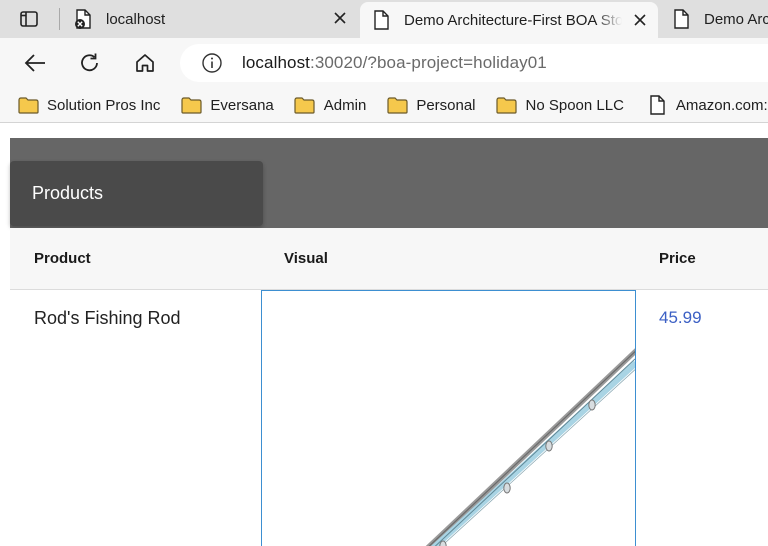 This screenshot has height=546, width=768. I want to click on column-header-visual: Visual, so click(306, 258).